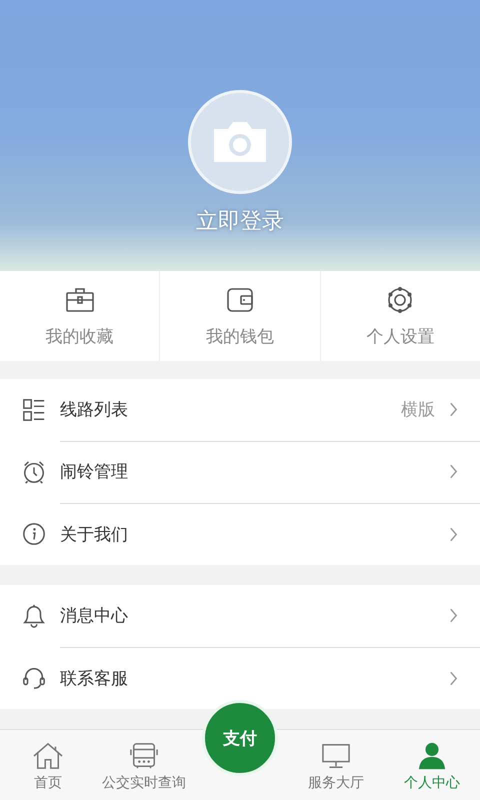  Describe the element at coordinates (94, 410) in the screenshot. I see `menu-item-label: 线路列表` at that location.